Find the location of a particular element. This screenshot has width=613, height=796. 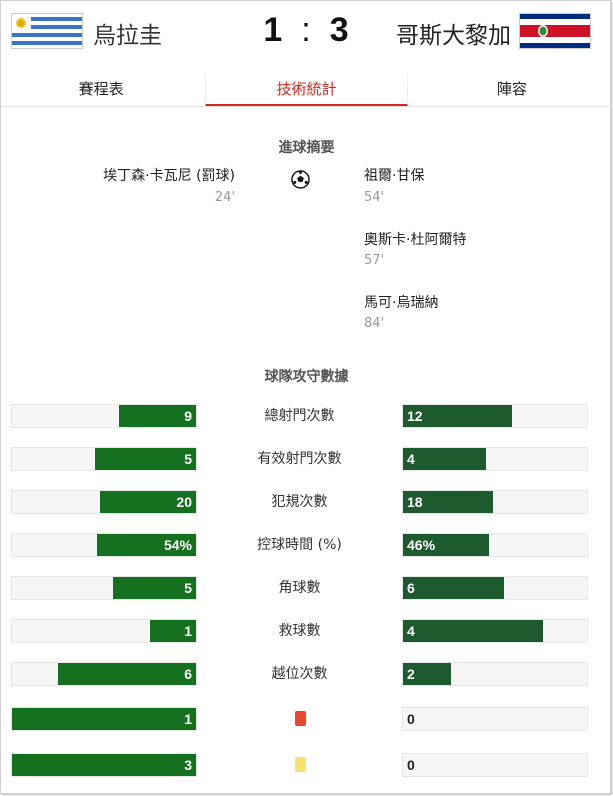

home-stat-track: 54% is located at coordinates (104, 545).